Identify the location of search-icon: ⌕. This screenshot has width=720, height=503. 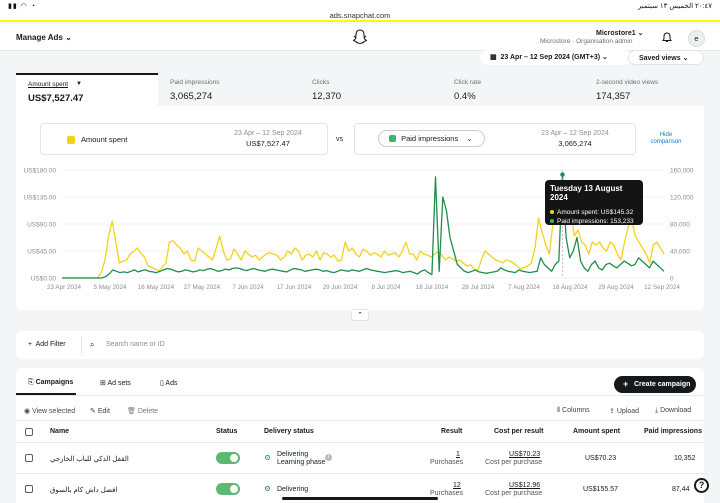
(92, 344).